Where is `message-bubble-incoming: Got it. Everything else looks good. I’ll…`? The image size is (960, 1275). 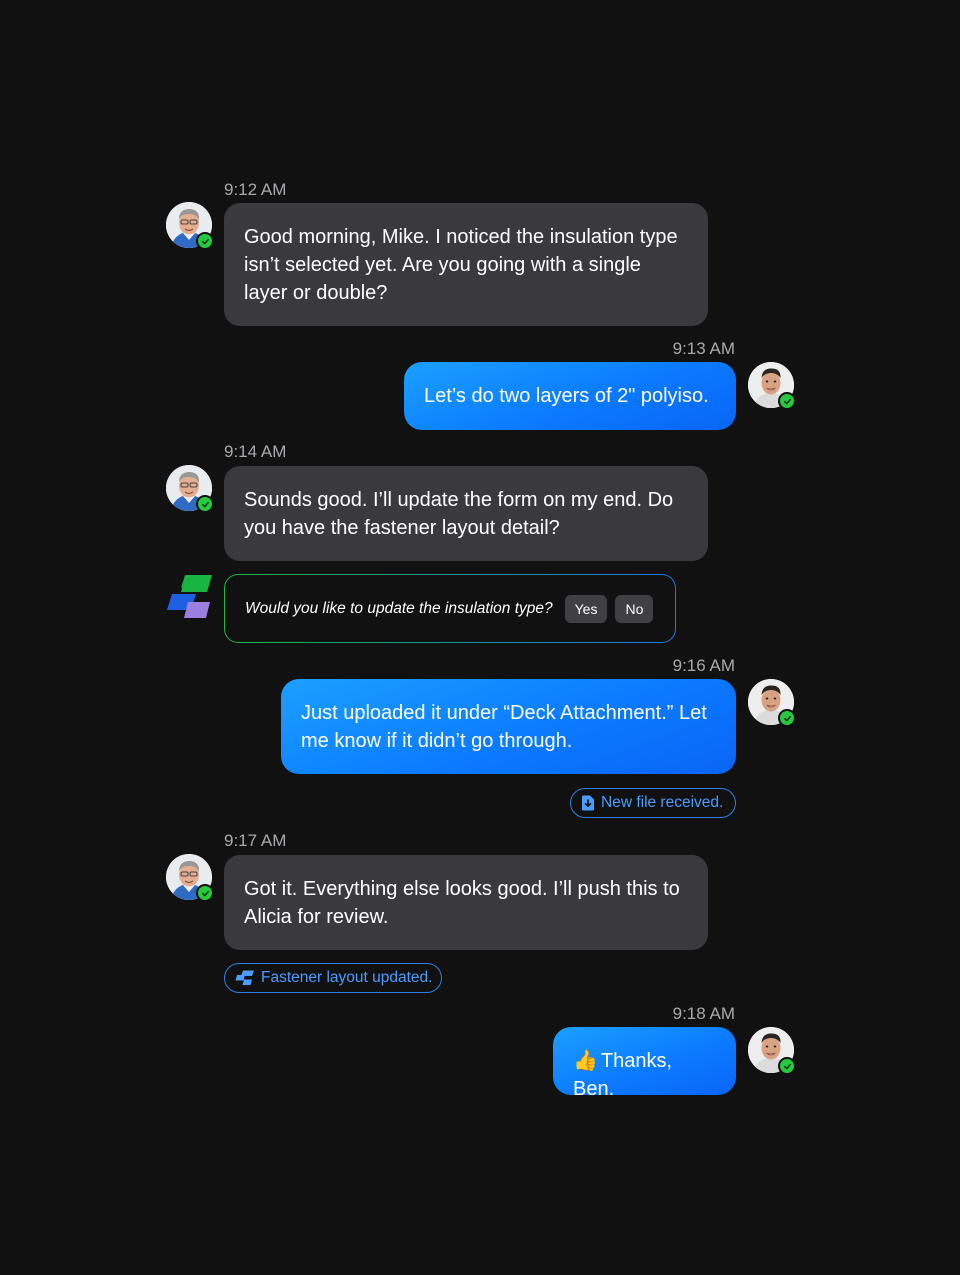 message-bubble-incoming: Got it. Everything else looks good. I’ll… is located at coordinates (466, 902).